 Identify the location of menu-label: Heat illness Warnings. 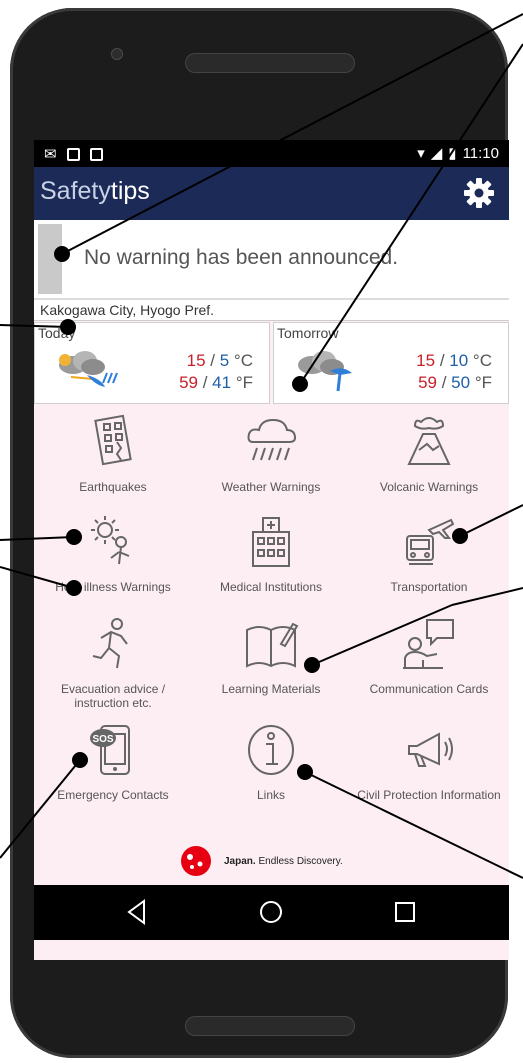
(113, 587).